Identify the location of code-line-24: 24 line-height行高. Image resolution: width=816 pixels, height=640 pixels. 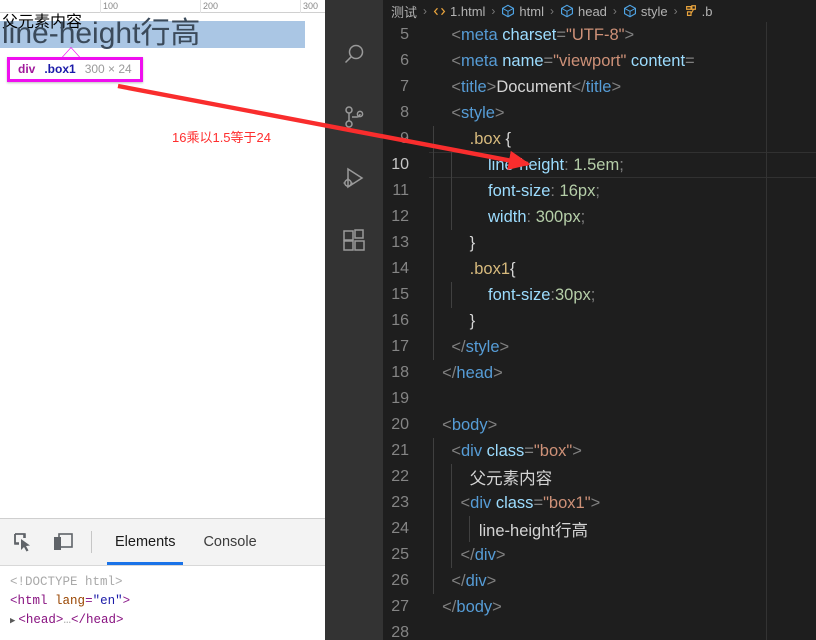
(599, 529).